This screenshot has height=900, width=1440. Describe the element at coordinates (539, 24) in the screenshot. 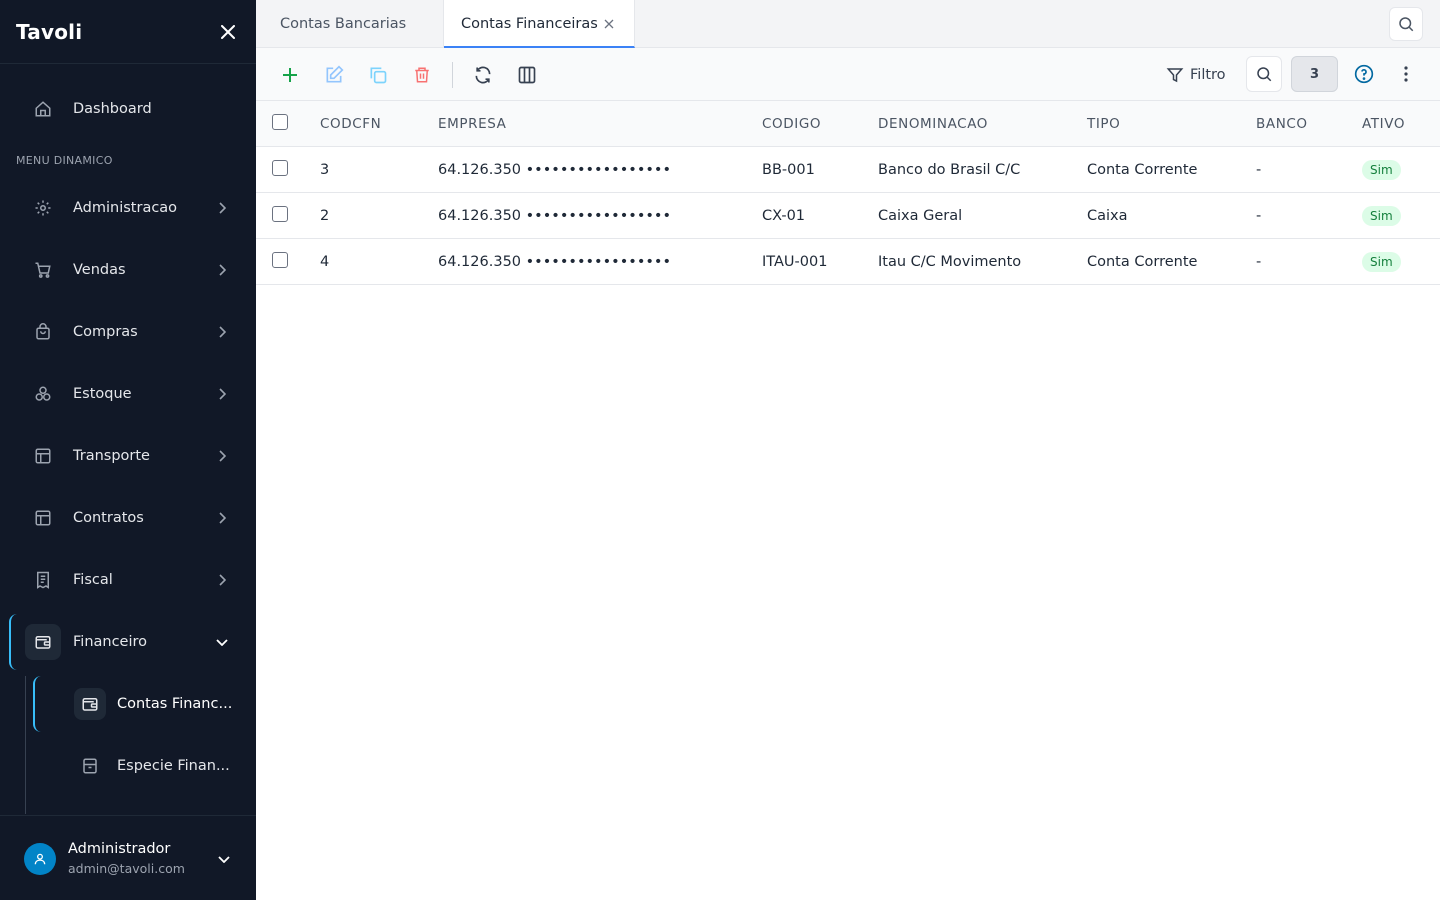

I see `tab-contas-financeiras: Contas Financeiras` at that location.